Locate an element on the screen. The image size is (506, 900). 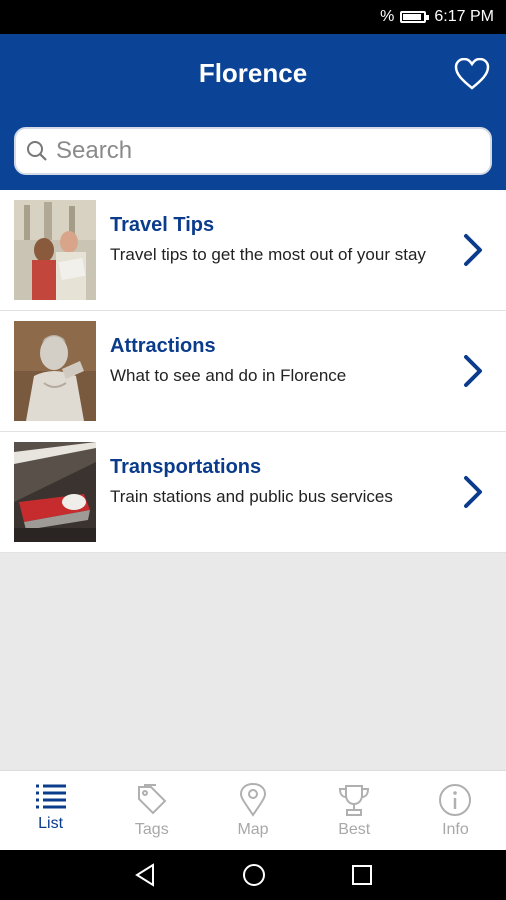
nav-map: Map is located at coordinates (252, 811).